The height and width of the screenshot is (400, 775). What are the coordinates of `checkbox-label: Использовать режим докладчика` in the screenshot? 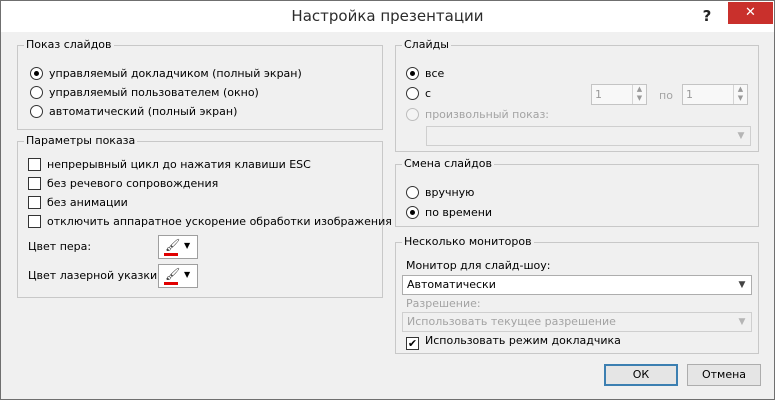 It's located at (523, 340).